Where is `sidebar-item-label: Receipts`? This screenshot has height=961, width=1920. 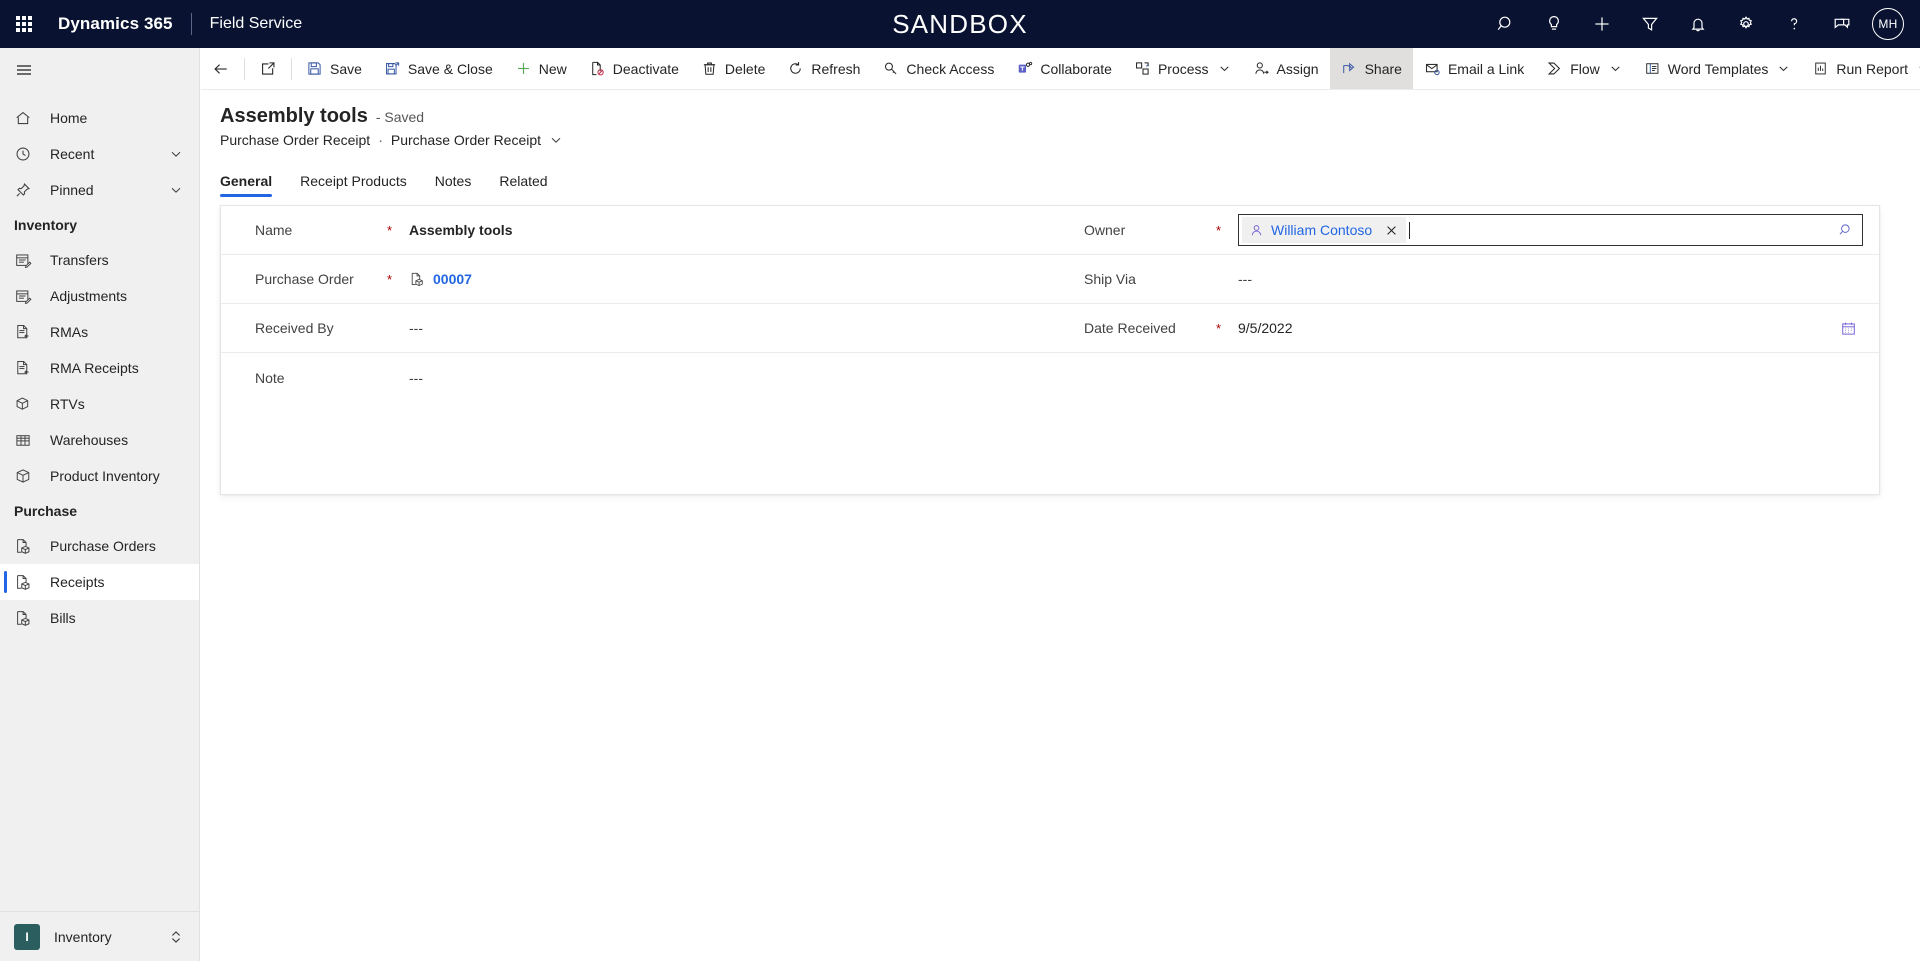
sidebar-item-label: Receipts is located at coordinates (77, 582).